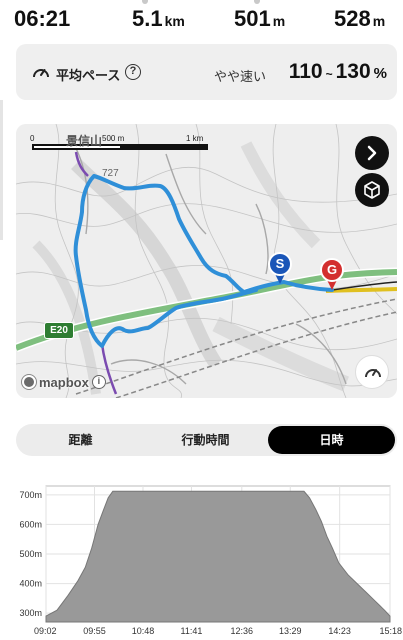  What do you see at coordinates (158, 18) in the screenshot?
I see `distance-stat: 5.1 km` at bounding box center [158, 18].